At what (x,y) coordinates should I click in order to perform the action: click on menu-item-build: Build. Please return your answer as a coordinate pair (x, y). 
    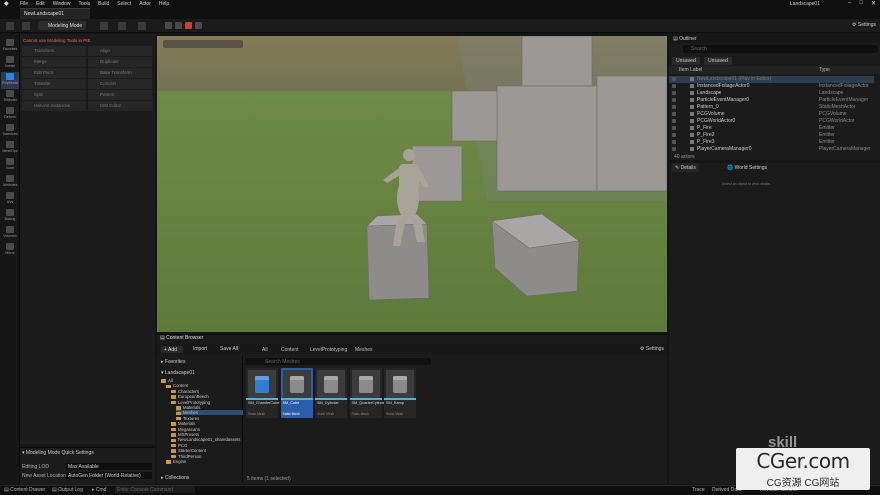
    Looking at the image, I should click on (103, 4).